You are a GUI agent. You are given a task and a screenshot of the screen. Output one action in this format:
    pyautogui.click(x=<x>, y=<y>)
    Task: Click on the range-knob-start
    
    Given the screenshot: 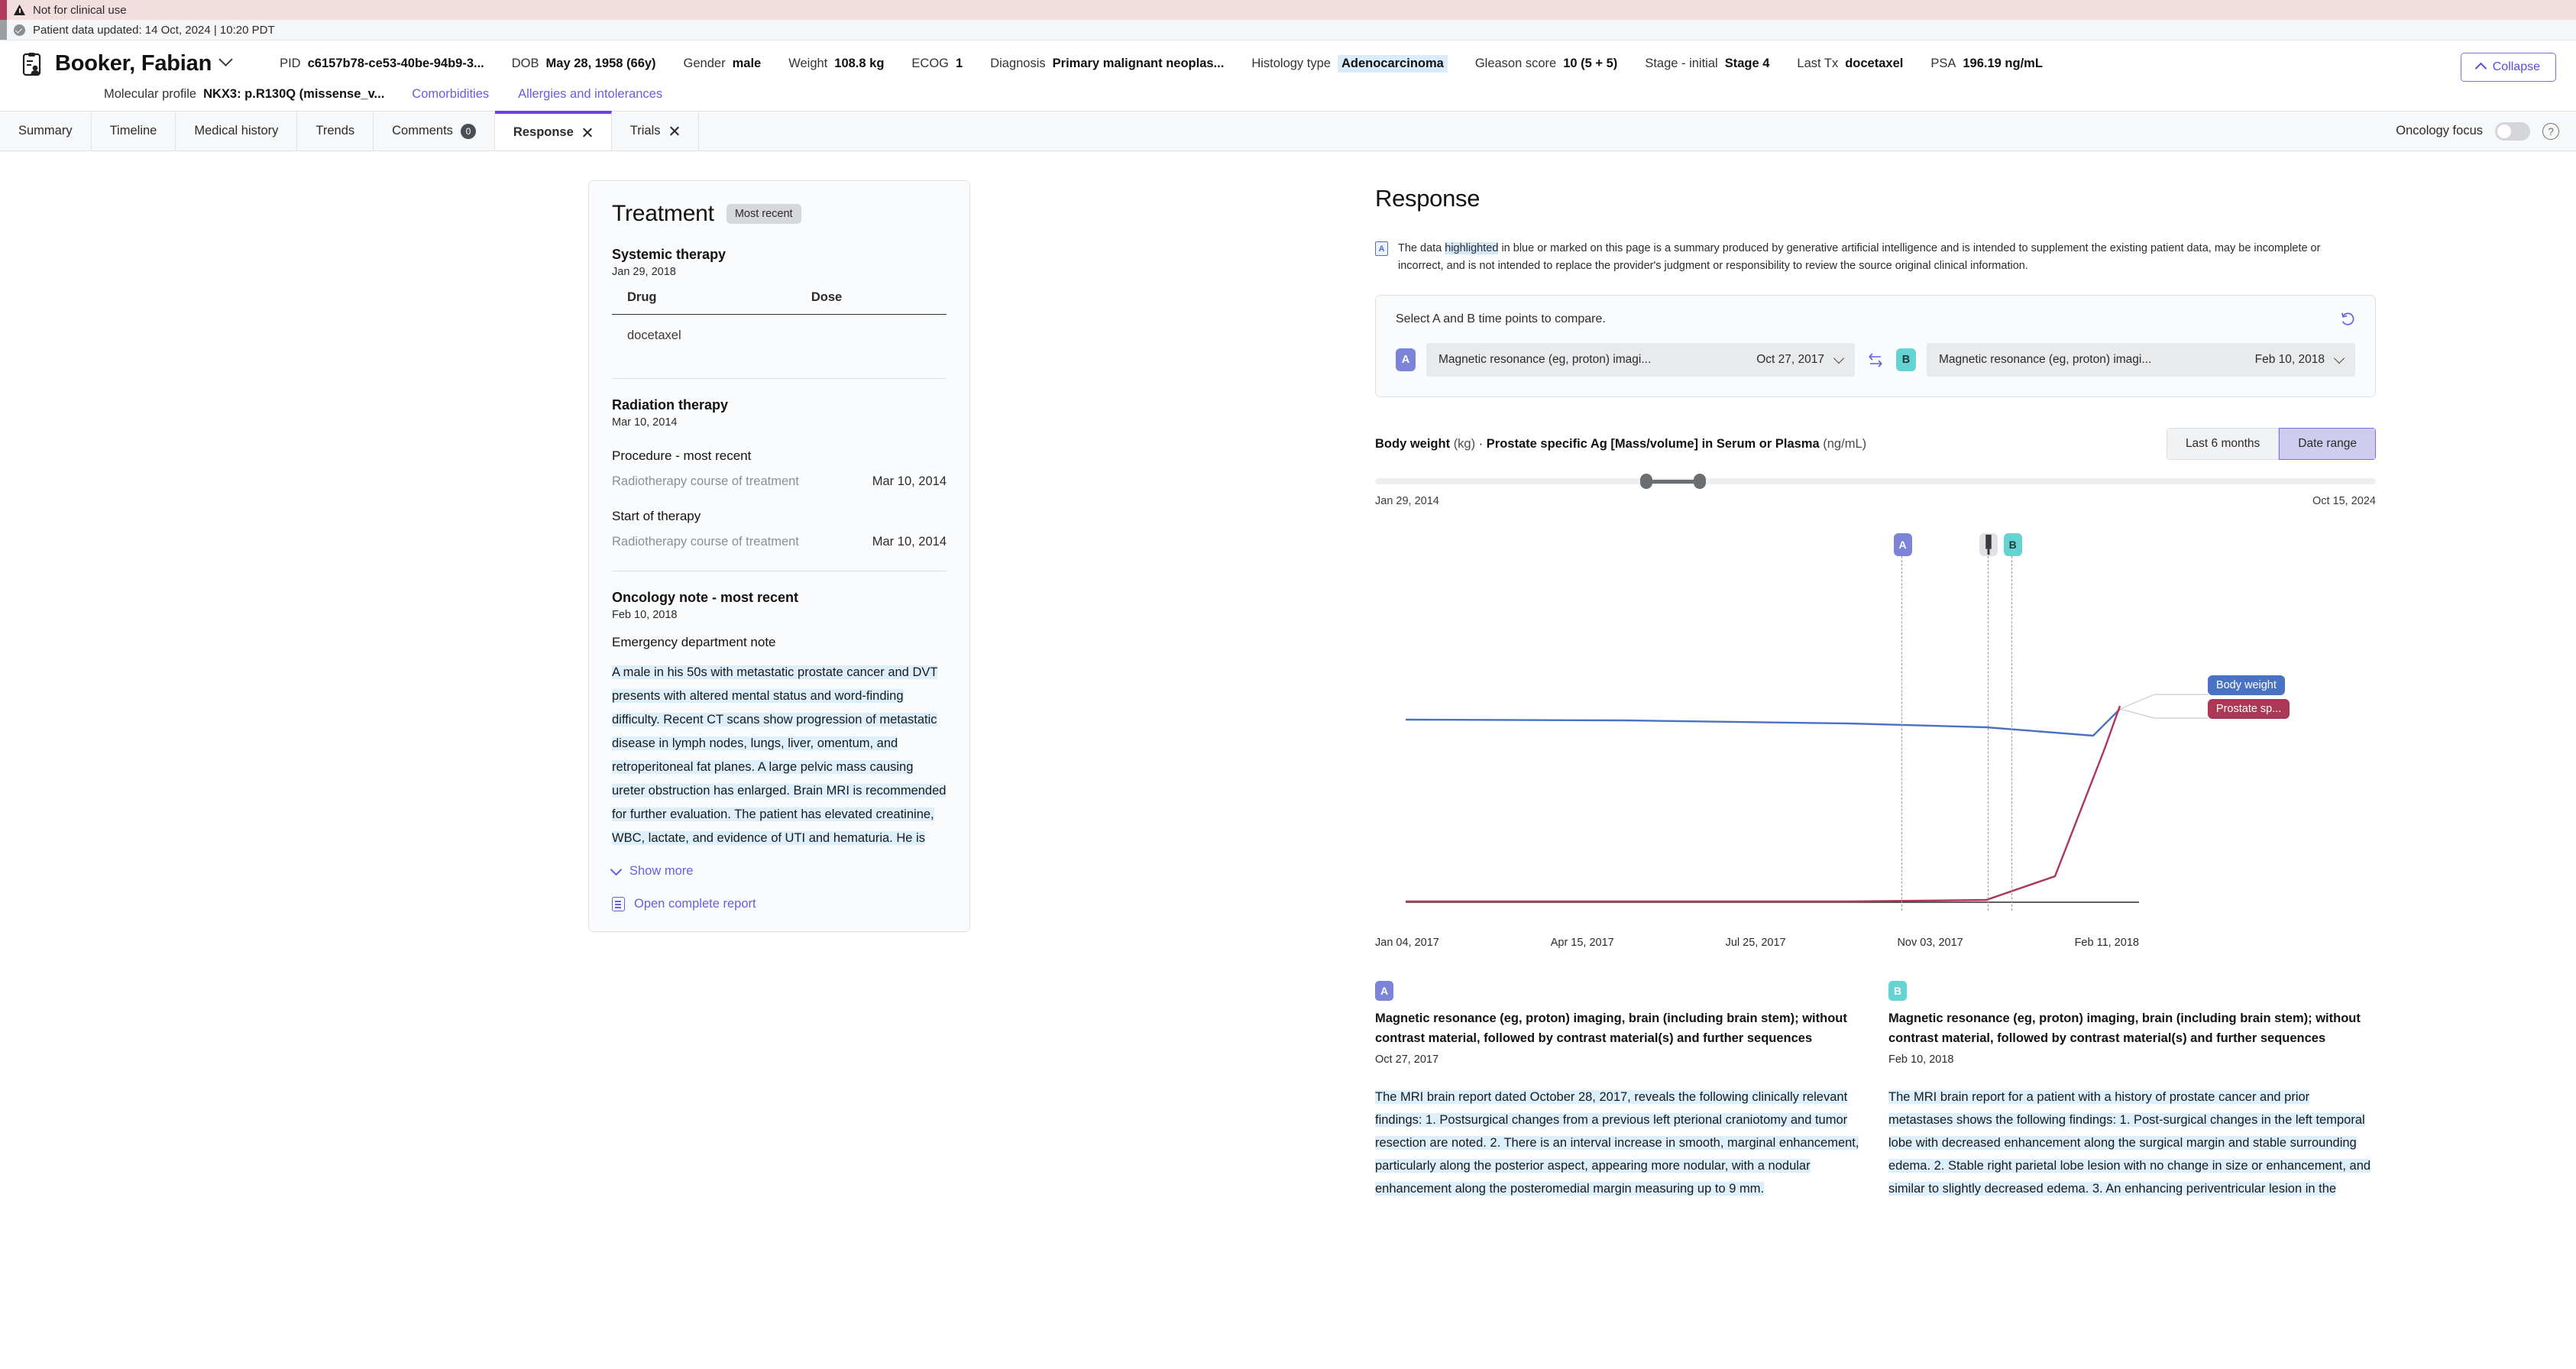 What is the action you would take?
    pyautogui.click(x=1646, y=481)
    